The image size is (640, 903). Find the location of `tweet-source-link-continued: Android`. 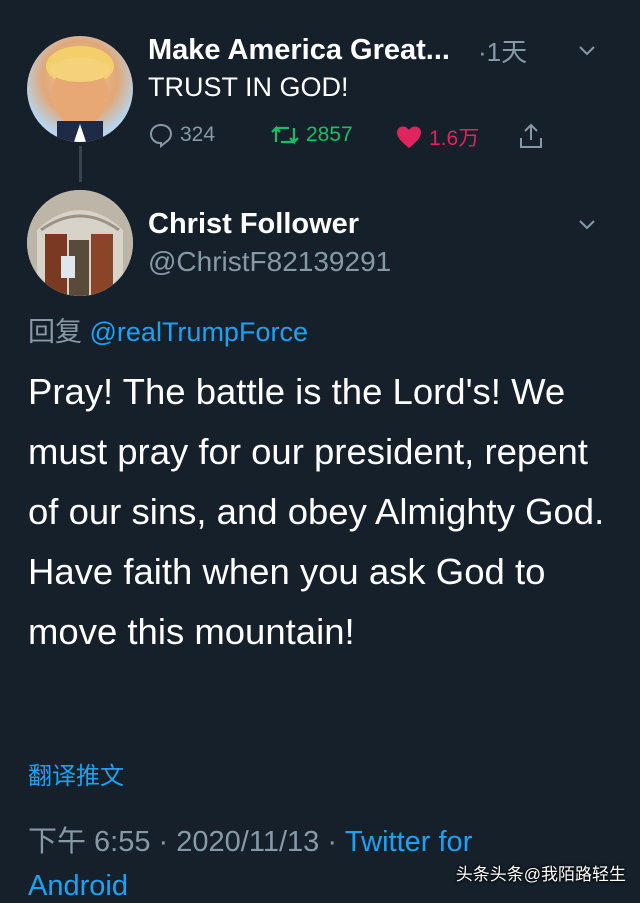

tweet-source-link-continued: Android is located at coordinates (78, 886).